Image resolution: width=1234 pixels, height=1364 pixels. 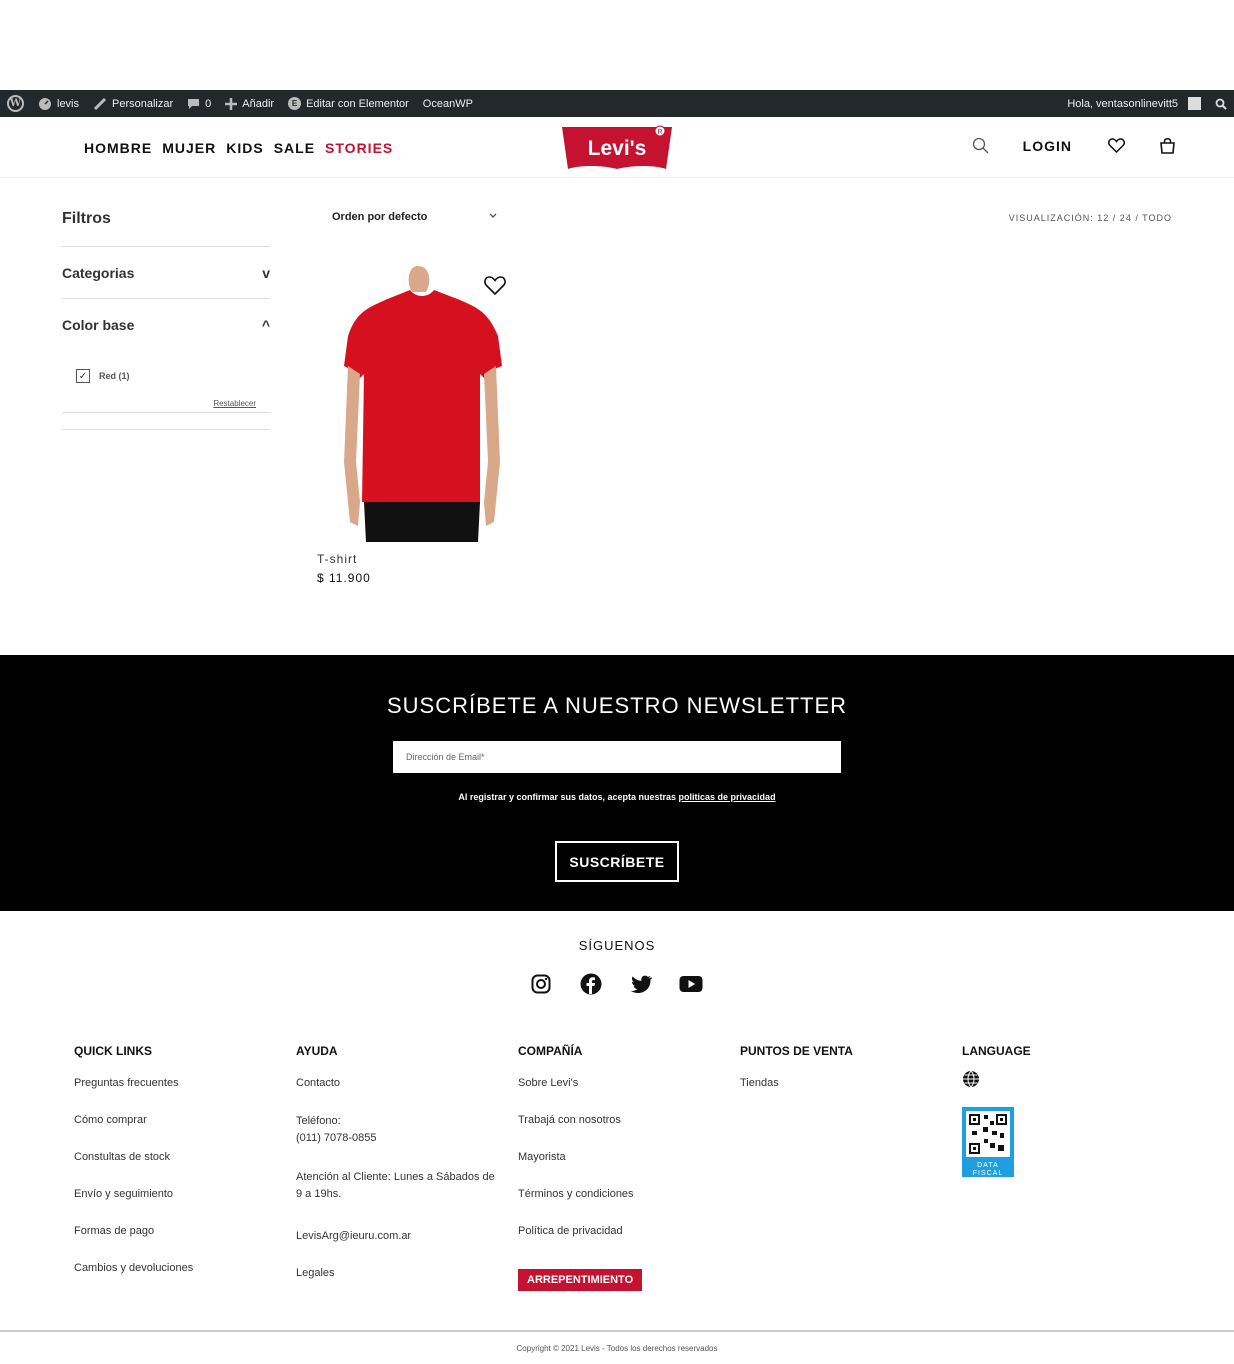 What do you see at coordinates (1074, 145) in the screenshot?
I see `header-actions: LOGIN` at bounding box center [1074, 145].